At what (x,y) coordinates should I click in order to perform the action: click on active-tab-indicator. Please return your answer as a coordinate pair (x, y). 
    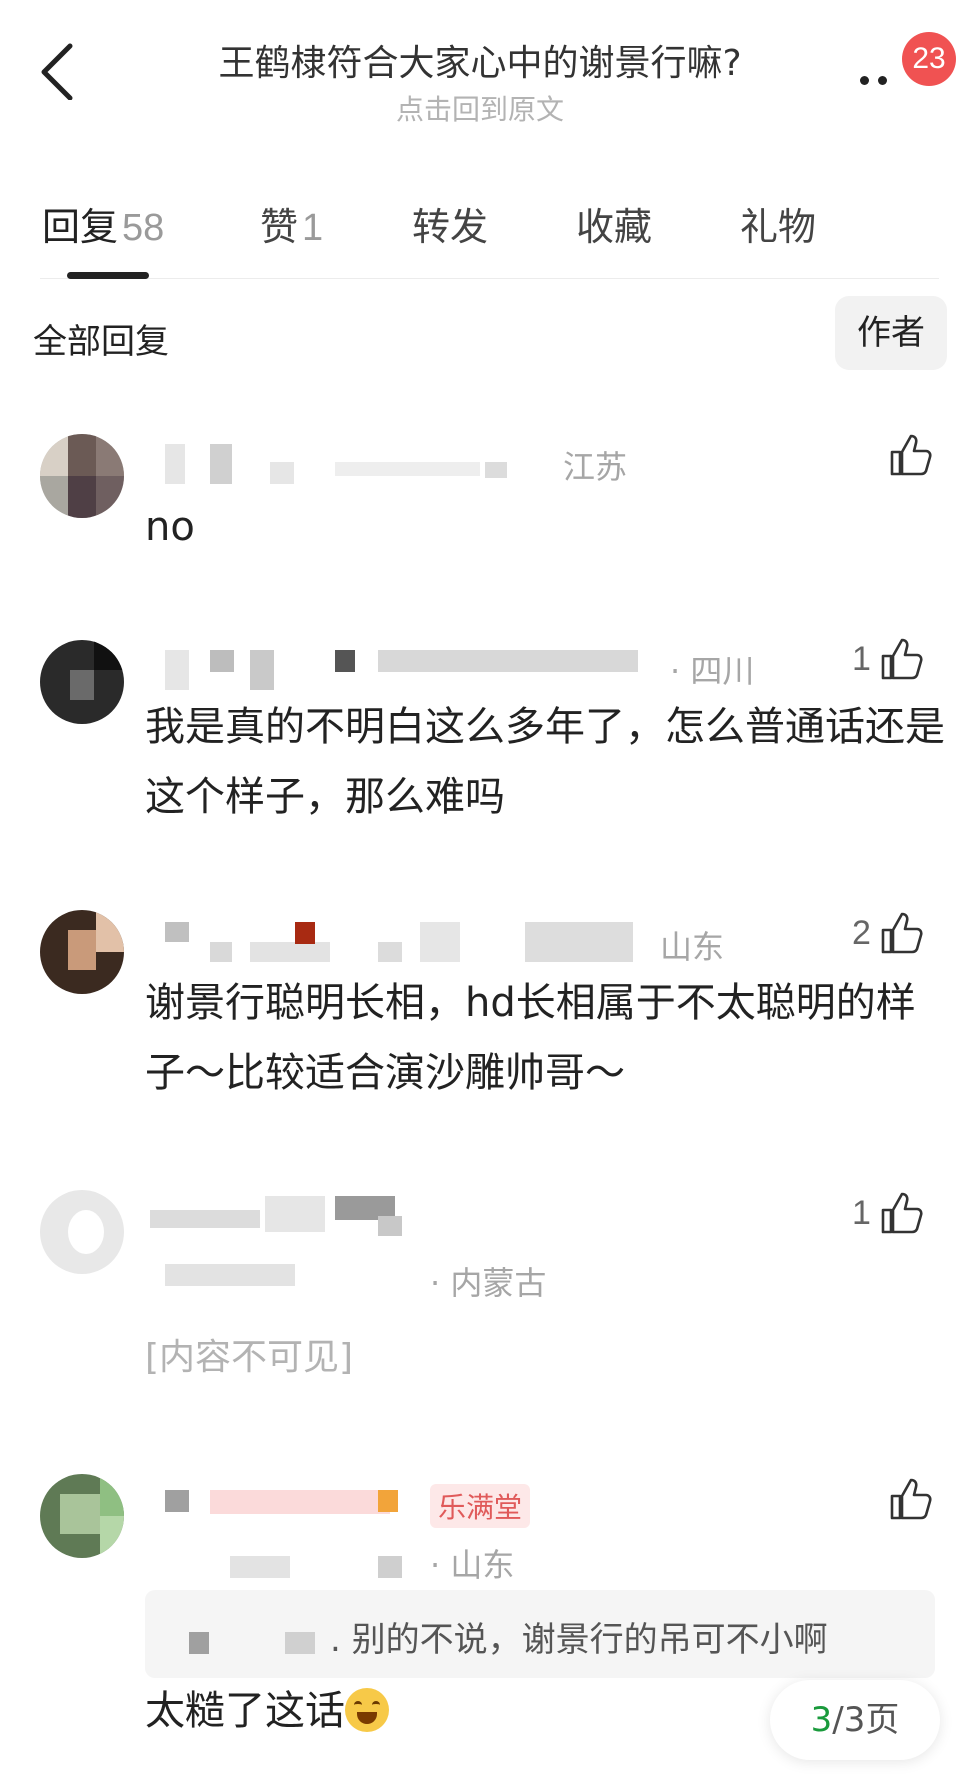
    Looking at the image, I should click on (108, 275).